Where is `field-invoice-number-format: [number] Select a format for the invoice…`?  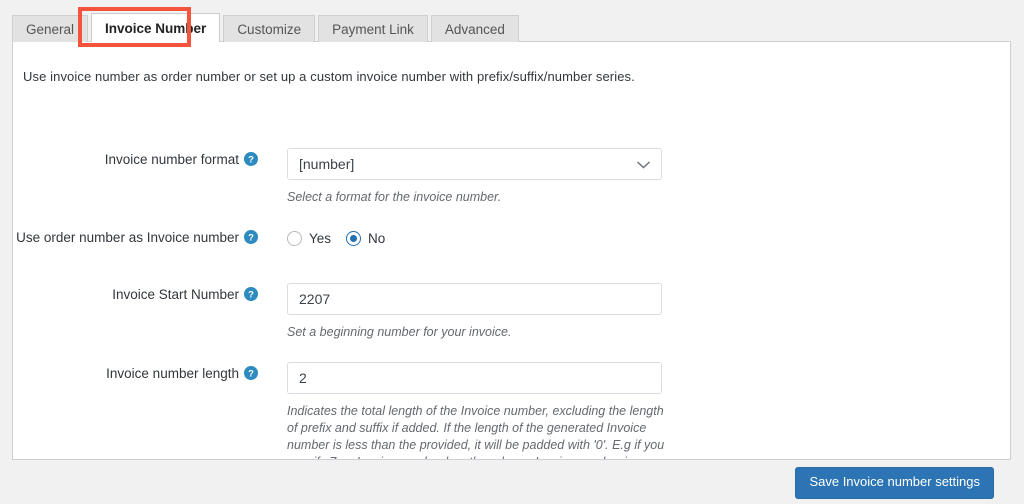
field-invoice-number-format: [number] Select a format for the invoice… is located at coordinates (476, 177).